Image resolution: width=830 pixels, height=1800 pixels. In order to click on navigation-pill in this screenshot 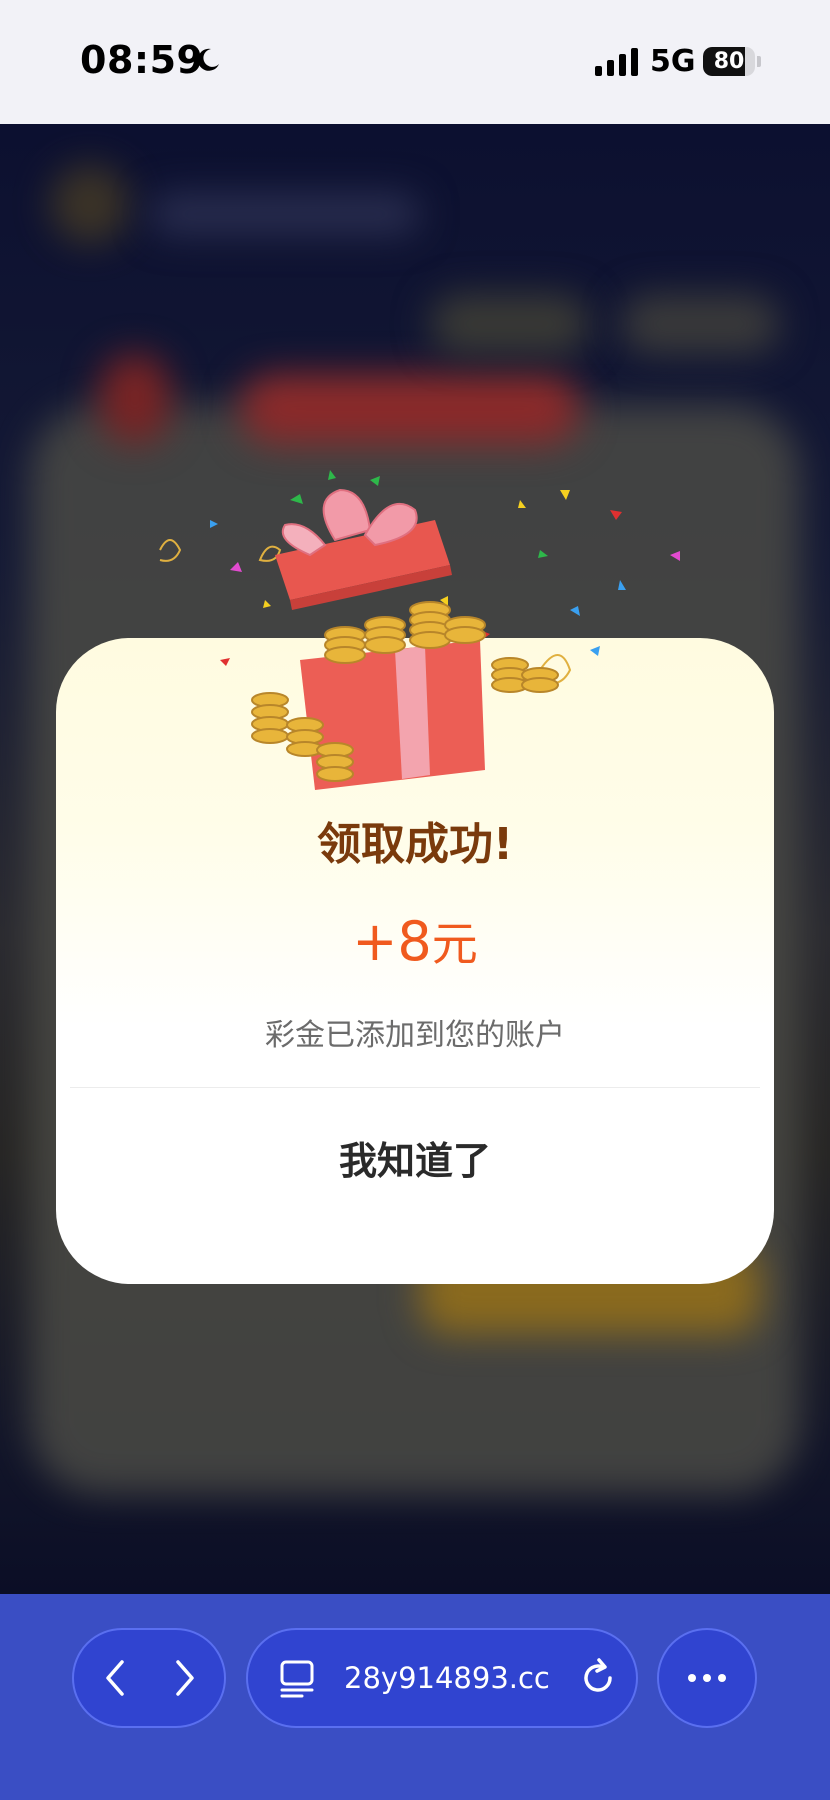, I will do `click(149, 1678)`.